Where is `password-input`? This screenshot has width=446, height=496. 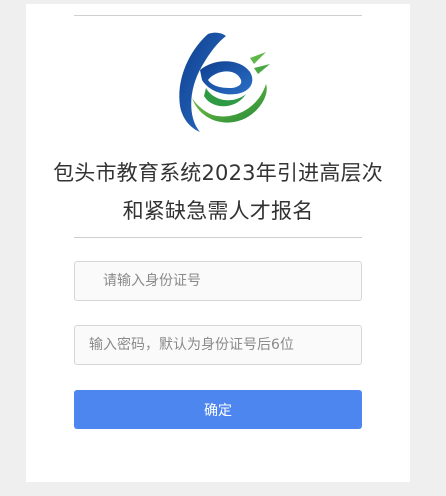
password-input is located at coordinates (218, 345).